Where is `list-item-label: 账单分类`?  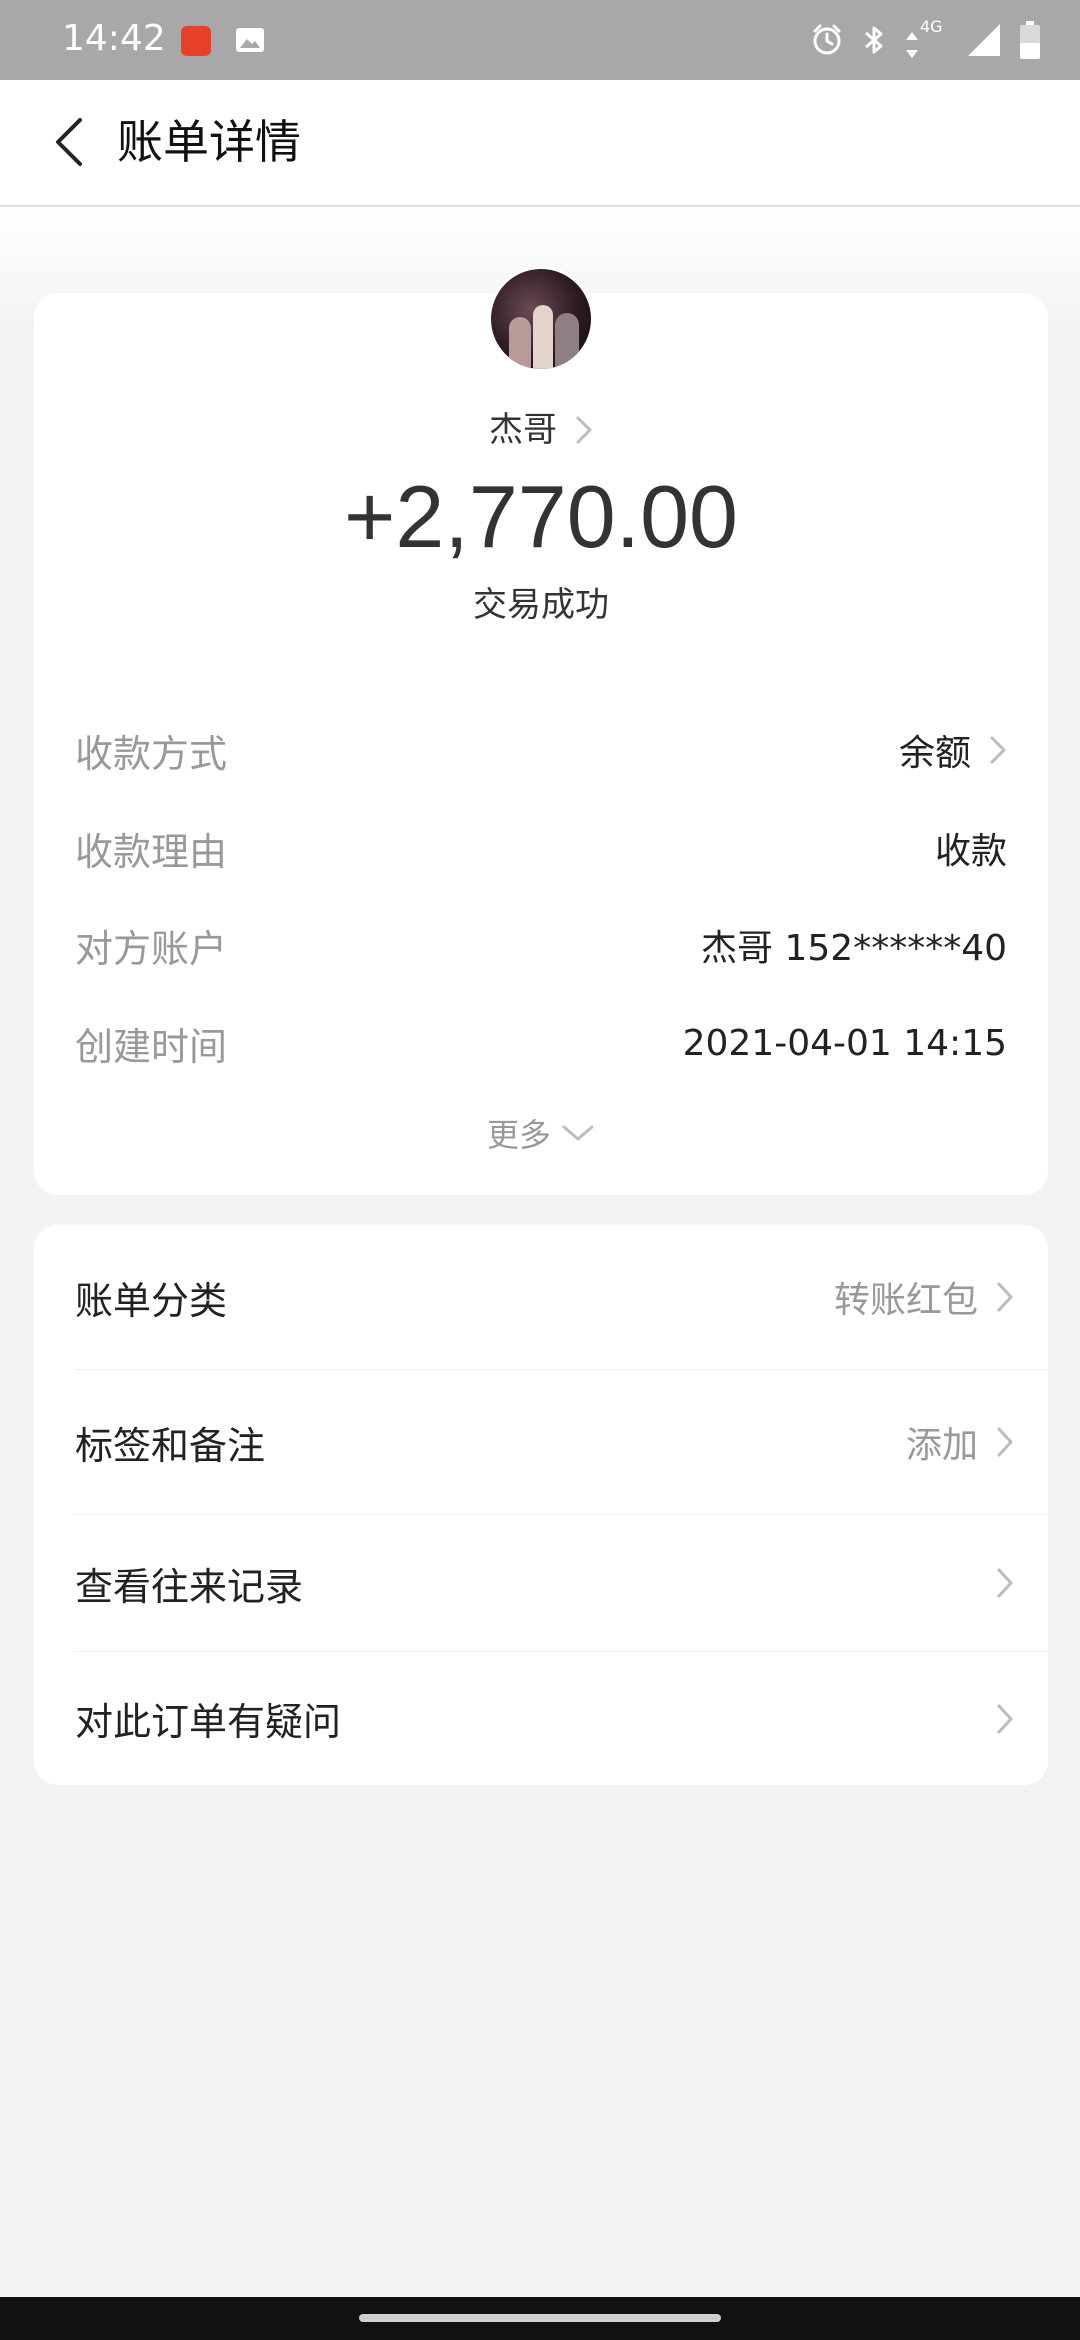 list-item-label: 账单分类 is located at coordinates (151, 1300).